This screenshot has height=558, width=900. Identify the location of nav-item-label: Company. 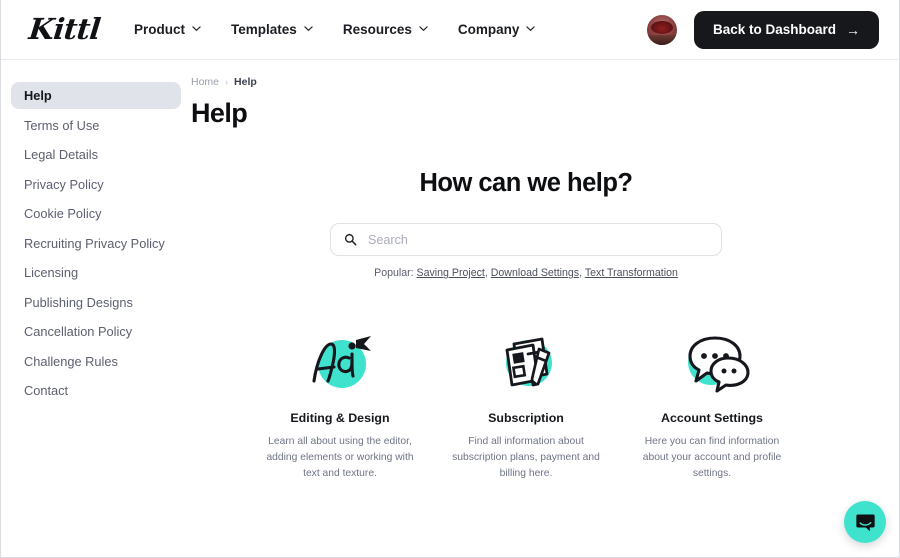
(488, 29).